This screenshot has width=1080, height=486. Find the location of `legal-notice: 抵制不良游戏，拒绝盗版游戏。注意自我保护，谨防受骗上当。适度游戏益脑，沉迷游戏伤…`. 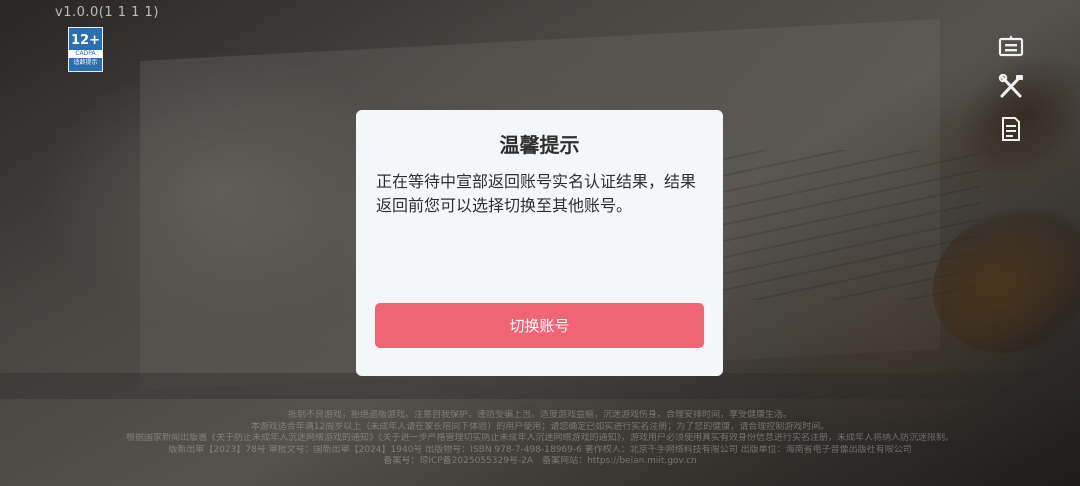

legal-notice: 抵制不良游戏，拒绝盗版游戏。注意自我保护，谨防受骗上当。适度游戏益脑，沉迷游戏伤… is located at coordinates (540, 439).